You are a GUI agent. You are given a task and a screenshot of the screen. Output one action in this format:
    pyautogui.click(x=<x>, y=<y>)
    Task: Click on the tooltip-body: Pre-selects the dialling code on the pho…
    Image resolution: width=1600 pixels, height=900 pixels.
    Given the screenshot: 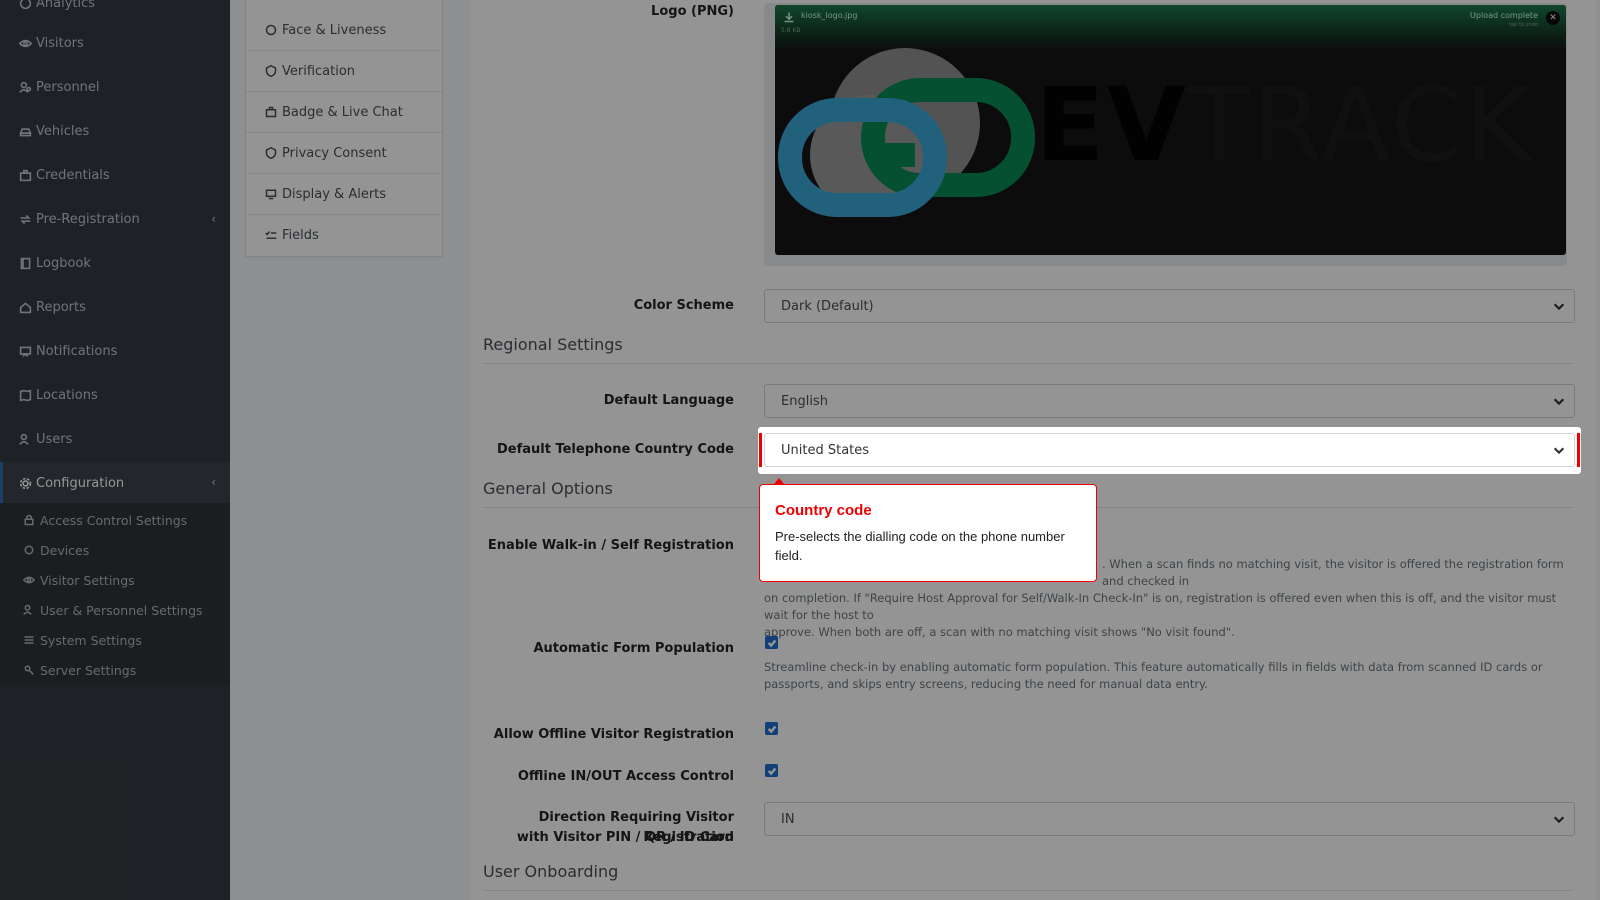 What is the action you would take?
    pyautogui.click(x=920, y=546)
    